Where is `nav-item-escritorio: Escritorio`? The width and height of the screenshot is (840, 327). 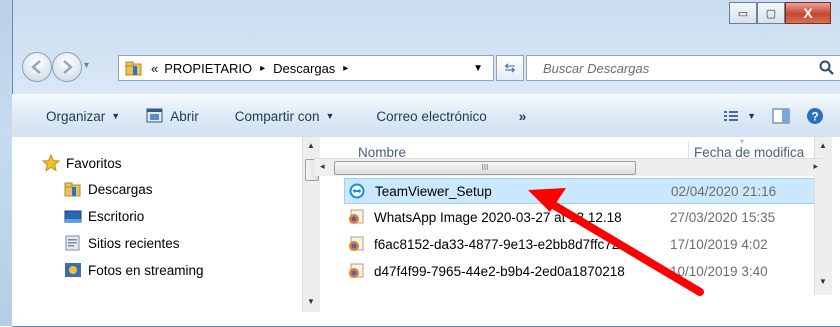 nav-item-escritorio: Escritorio is located at coordinates (104, 216).